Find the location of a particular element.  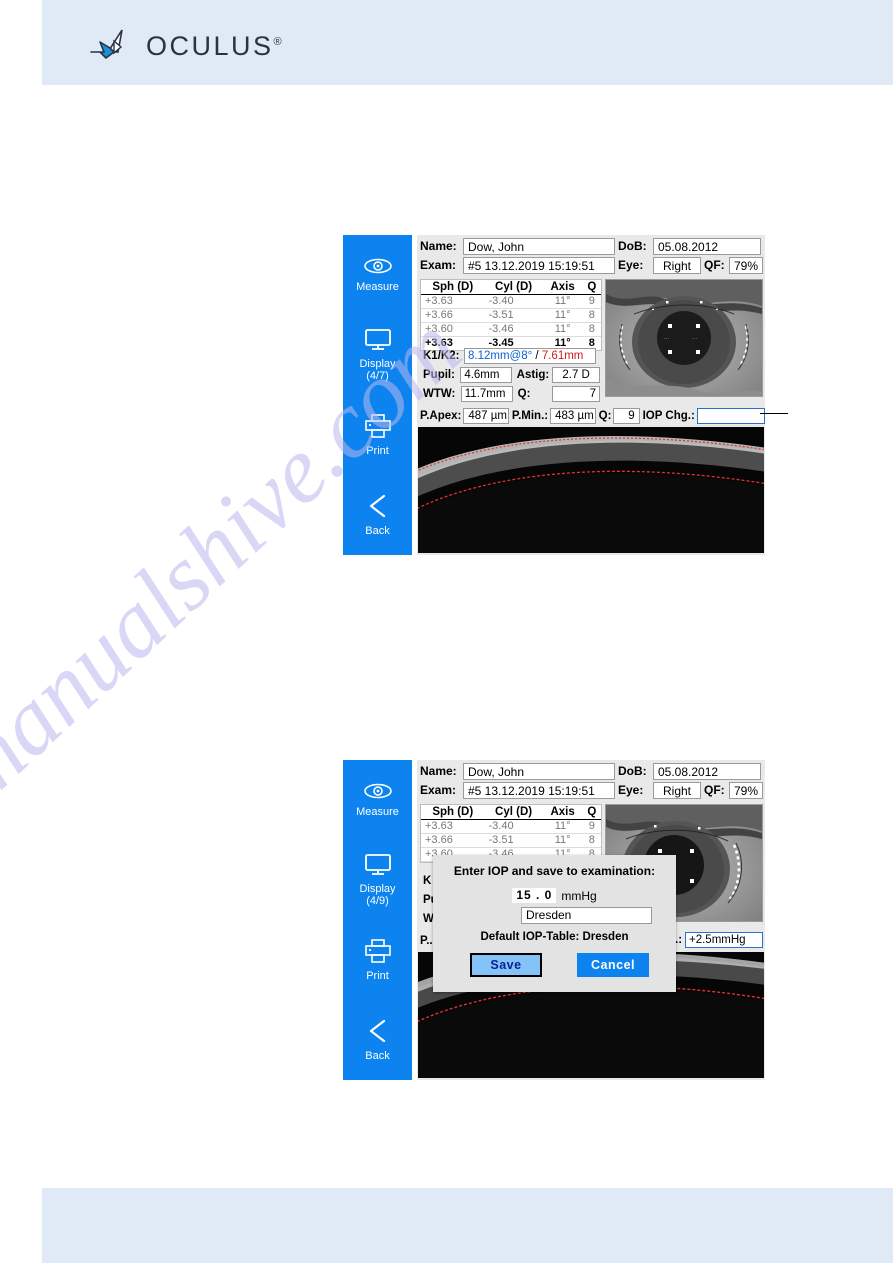

eye-label: Eye: is located at coordinates (631, 265).